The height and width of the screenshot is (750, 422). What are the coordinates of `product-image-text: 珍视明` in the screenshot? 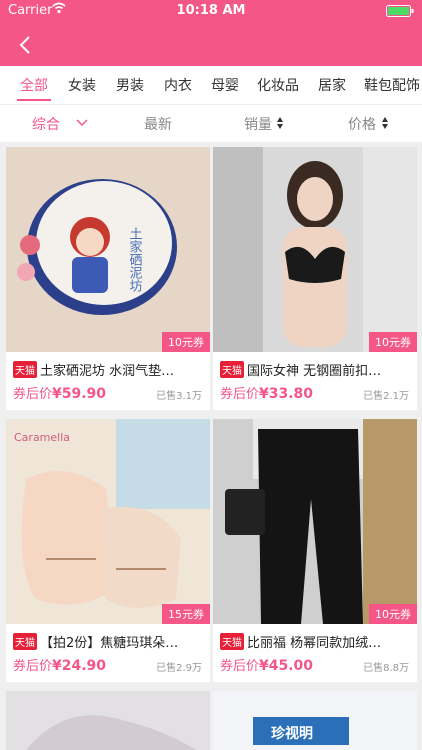 It's located at (292, 733).